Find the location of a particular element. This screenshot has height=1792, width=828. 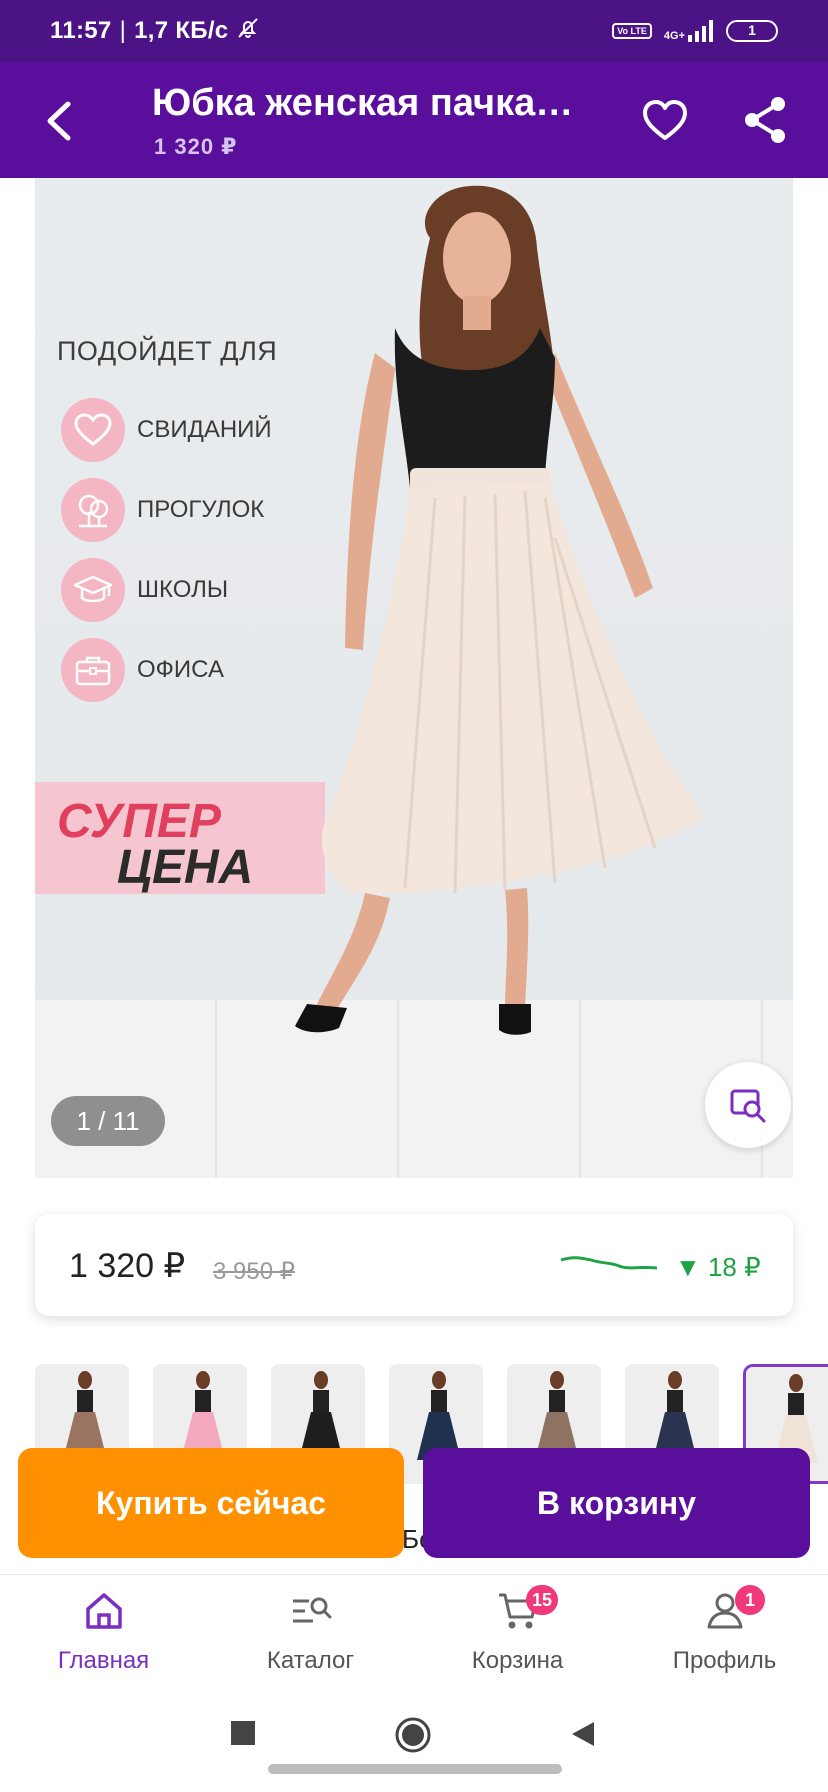

suitable-item-label: СВИДАНИЙ is located at coordinates (204, 429).